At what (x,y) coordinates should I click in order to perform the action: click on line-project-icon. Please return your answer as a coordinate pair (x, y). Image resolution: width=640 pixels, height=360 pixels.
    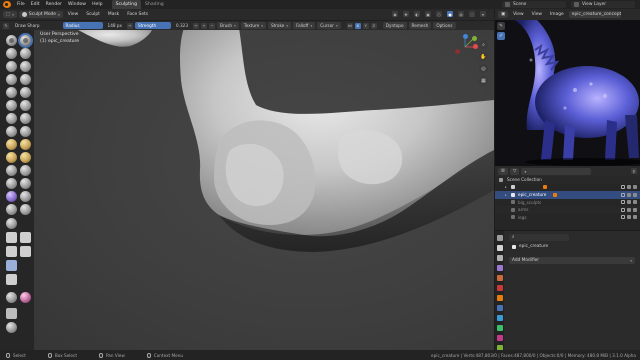
    Looking at the image, I should click on (11, 265).